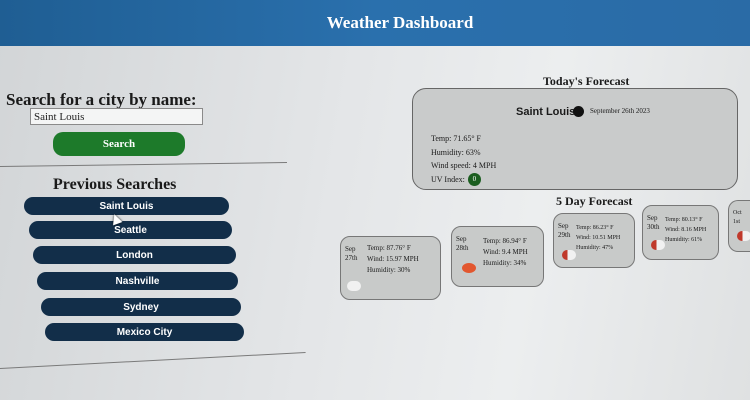 This screenshot has width=750, height=400. Describe the element at coordinates (115, 184) in the screenshot. I see `previous-searches-heading: Previous Searches` at that location.